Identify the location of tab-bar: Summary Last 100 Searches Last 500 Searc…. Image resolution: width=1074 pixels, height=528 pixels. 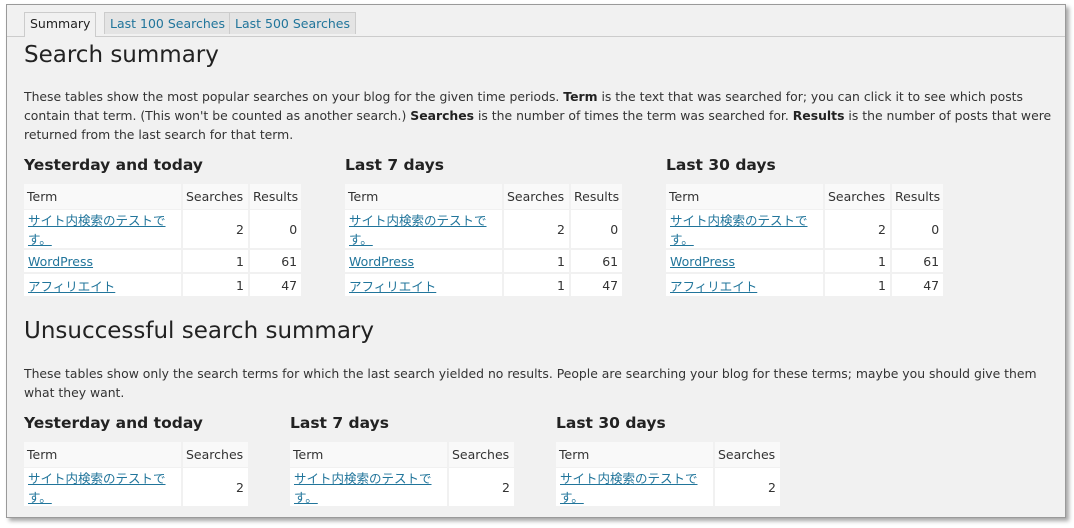
(536, 24).